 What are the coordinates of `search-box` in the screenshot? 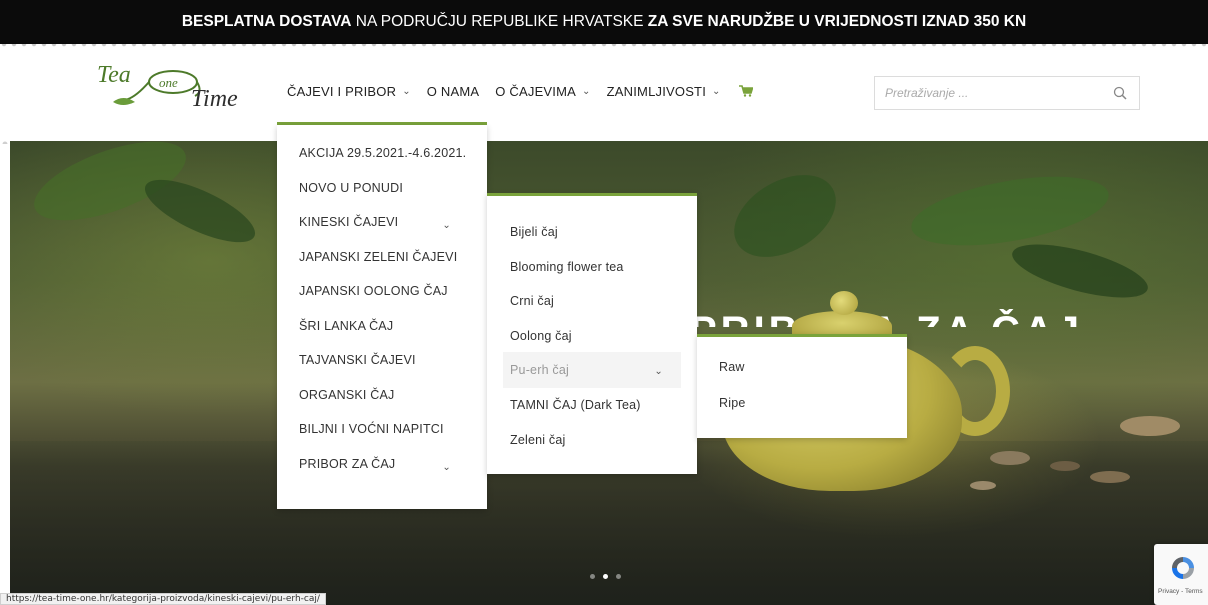 It's located at (1007, 93).